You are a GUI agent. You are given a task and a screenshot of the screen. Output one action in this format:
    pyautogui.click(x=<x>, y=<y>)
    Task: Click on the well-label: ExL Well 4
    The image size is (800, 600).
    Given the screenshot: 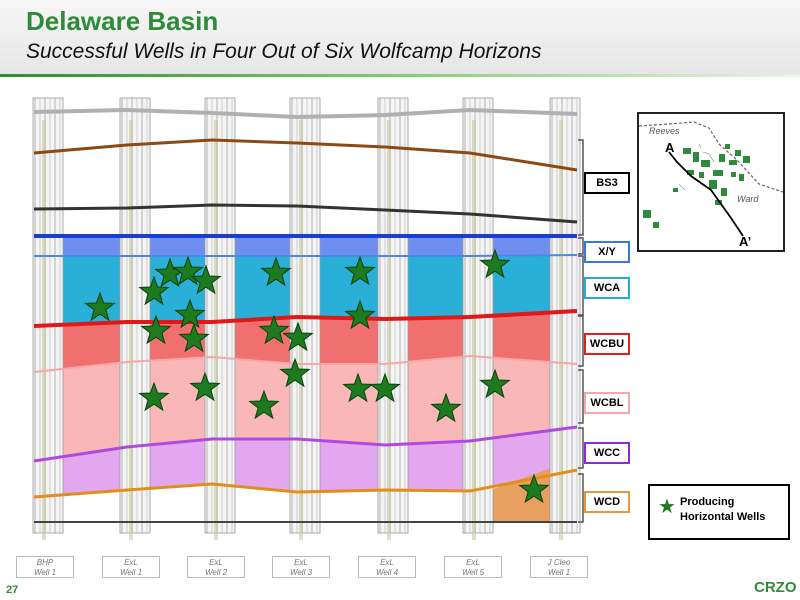 What is the action you would take?
    pyautogui.click(x=387, y=567)
    